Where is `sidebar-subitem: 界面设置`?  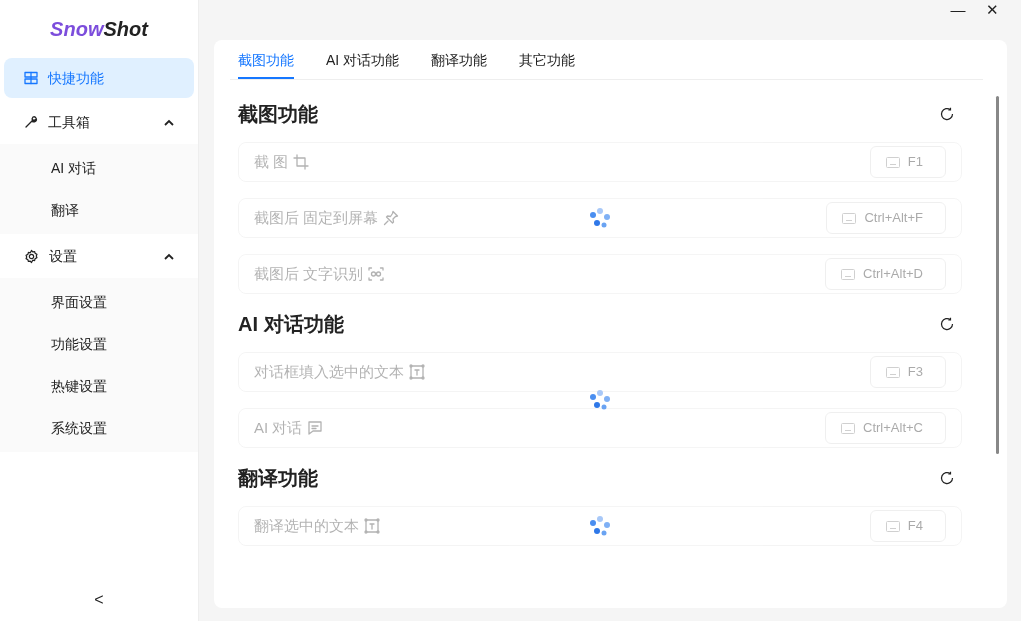 sidebar-subitem: 界面设置 is located at coordinates (99, 302).